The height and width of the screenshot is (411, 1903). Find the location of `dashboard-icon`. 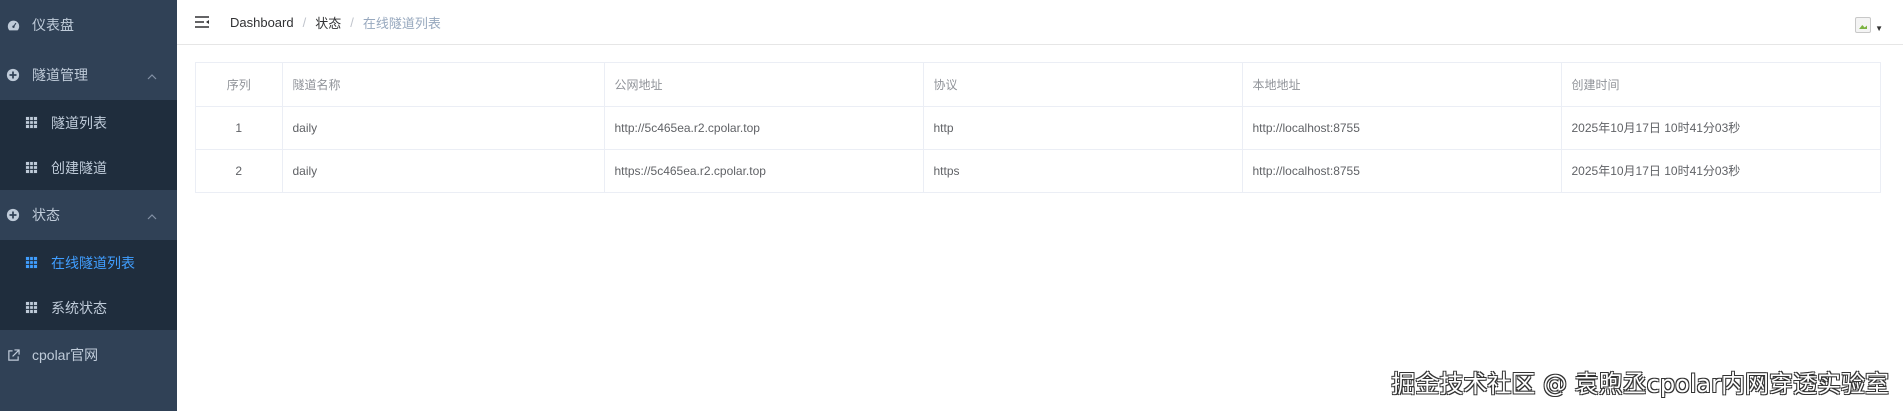

dashboard-icon is located at coordinates (13, 25).